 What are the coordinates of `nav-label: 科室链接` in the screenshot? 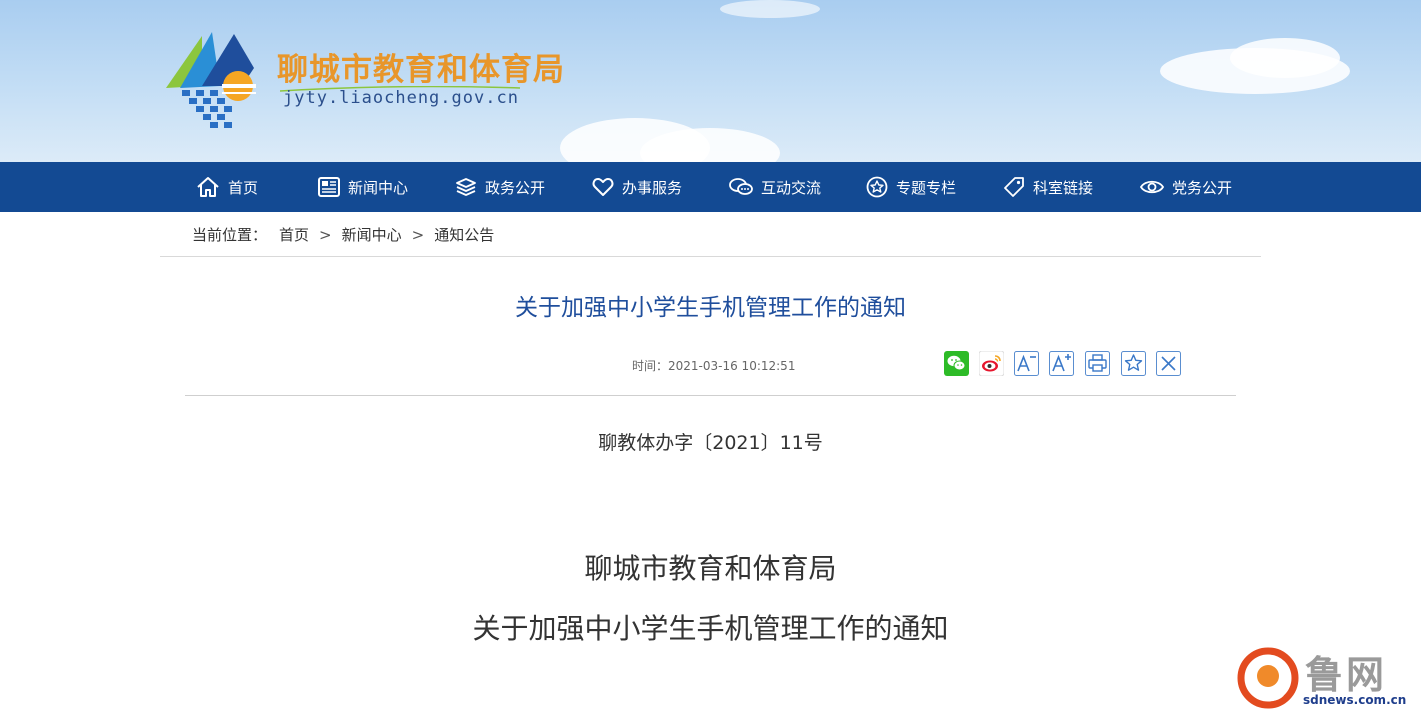 It's located at (1063, 187).